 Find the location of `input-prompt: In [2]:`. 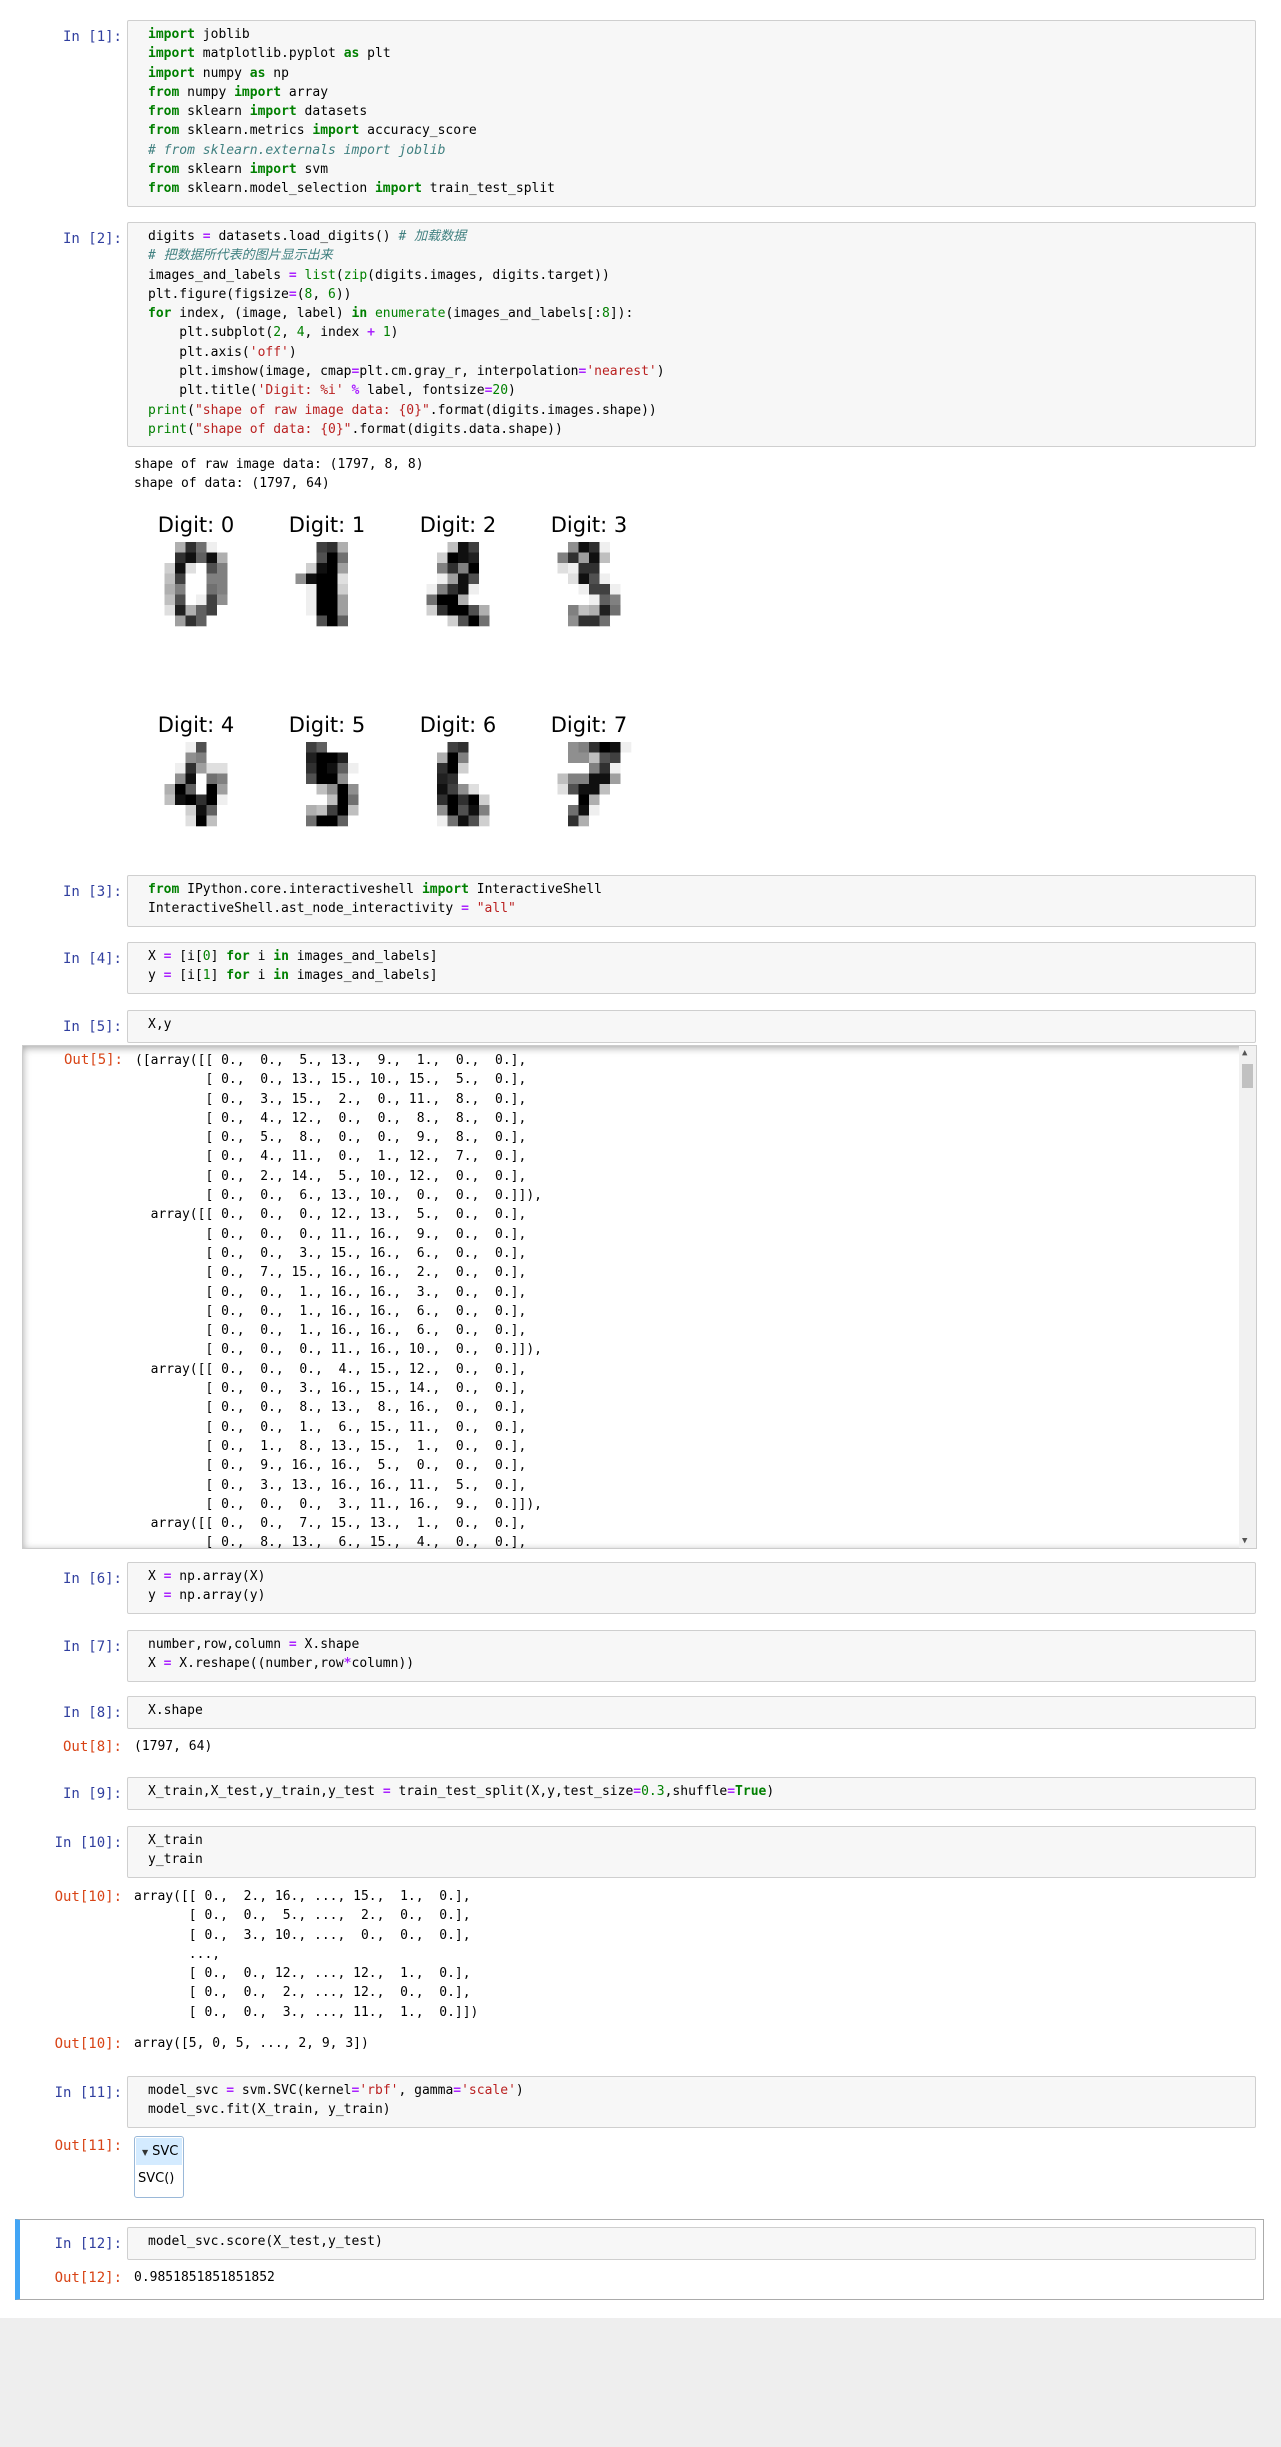

input-prompt: In [2]: is located at coordinates (92, 239).